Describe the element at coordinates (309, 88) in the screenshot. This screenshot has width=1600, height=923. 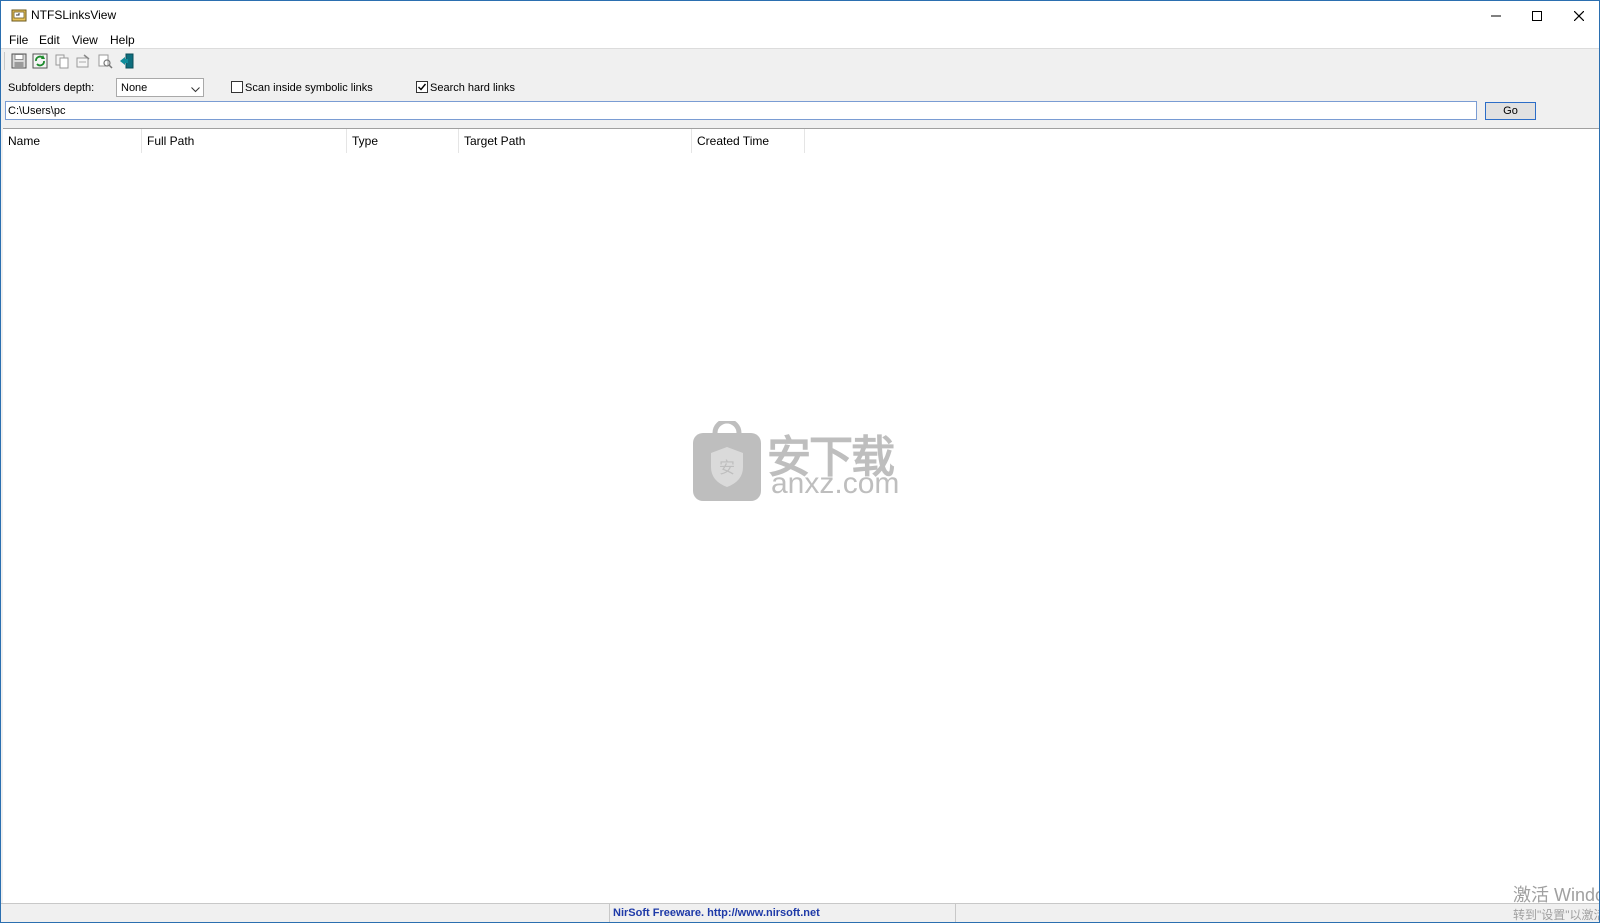
I see `scan-symbolic-label: Scan inside symbolic links` at that location.